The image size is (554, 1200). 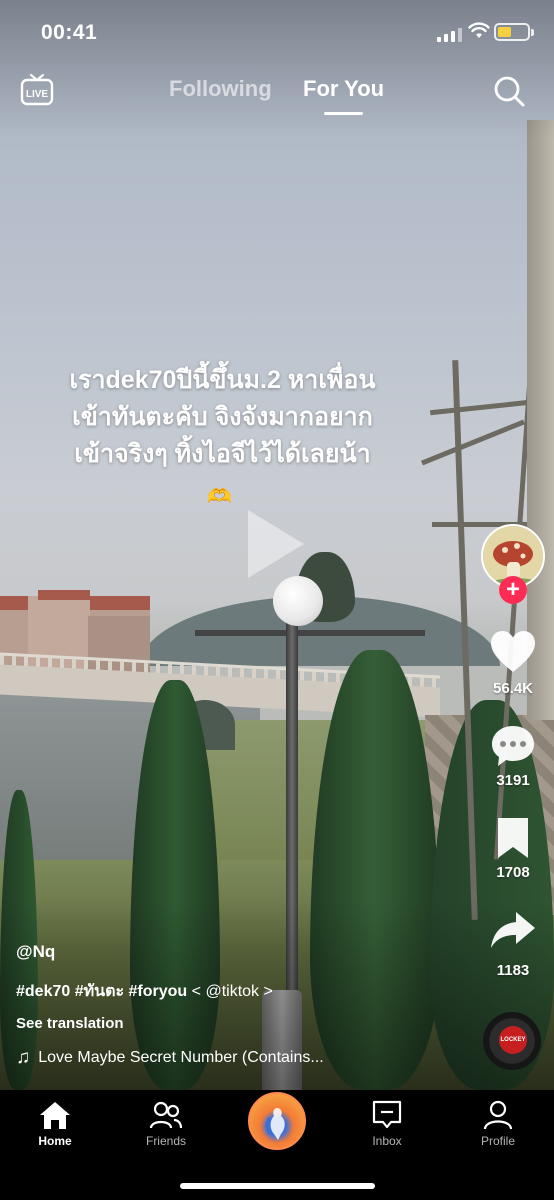 I want to click on comment-icon, so click(x=513, y=746).